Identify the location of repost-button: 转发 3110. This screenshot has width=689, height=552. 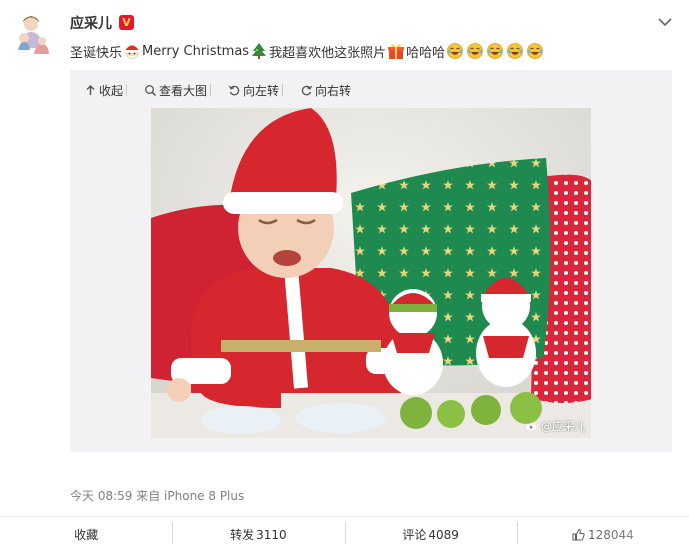
(258, 534).